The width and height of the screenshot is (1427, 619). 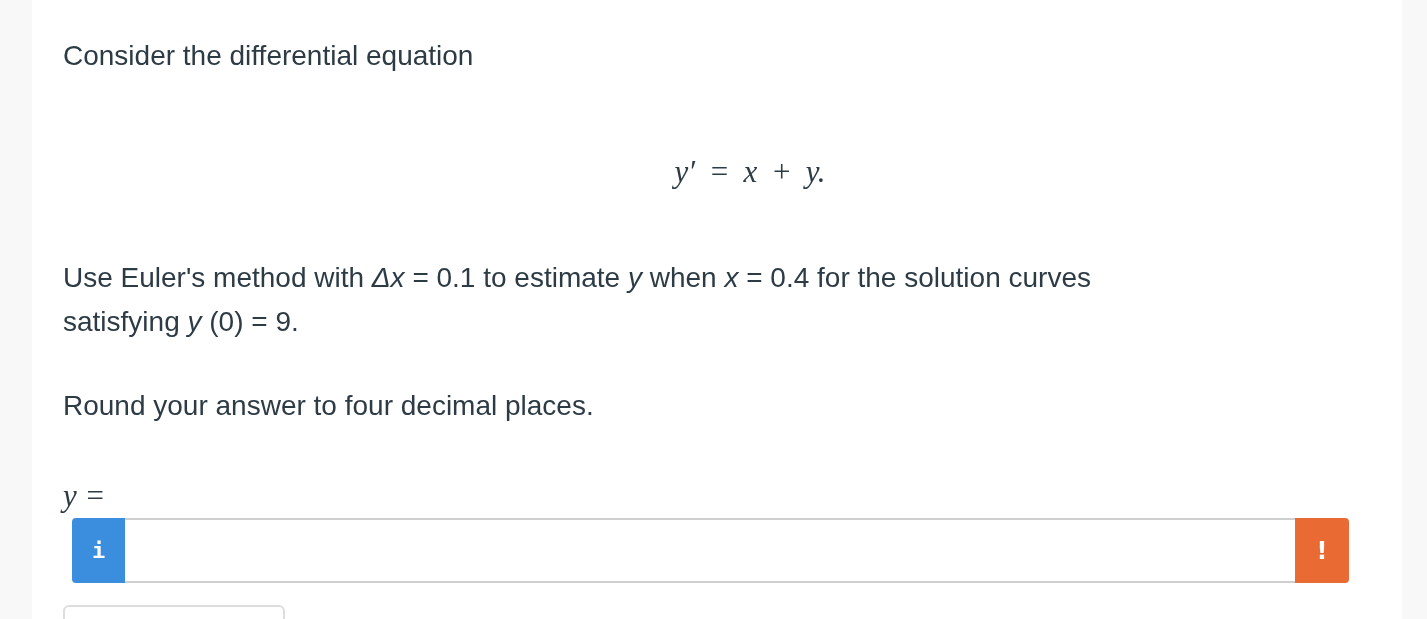 I want to click on equation: y′ = x + y., so click(x=750, y=172).